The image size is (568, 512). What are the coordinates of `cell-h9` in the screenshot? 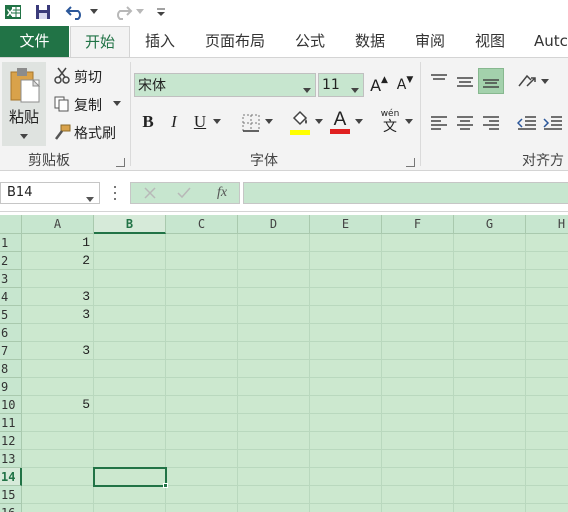 It's located at (547, 387).